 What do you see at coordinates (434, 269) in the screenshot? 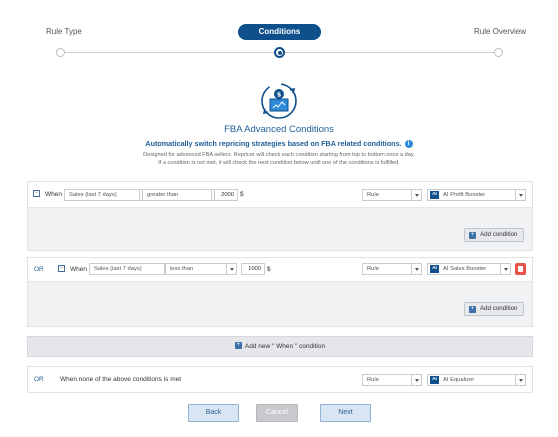
I see `ai-badge-2: AI` at bounding box center [434, 269].